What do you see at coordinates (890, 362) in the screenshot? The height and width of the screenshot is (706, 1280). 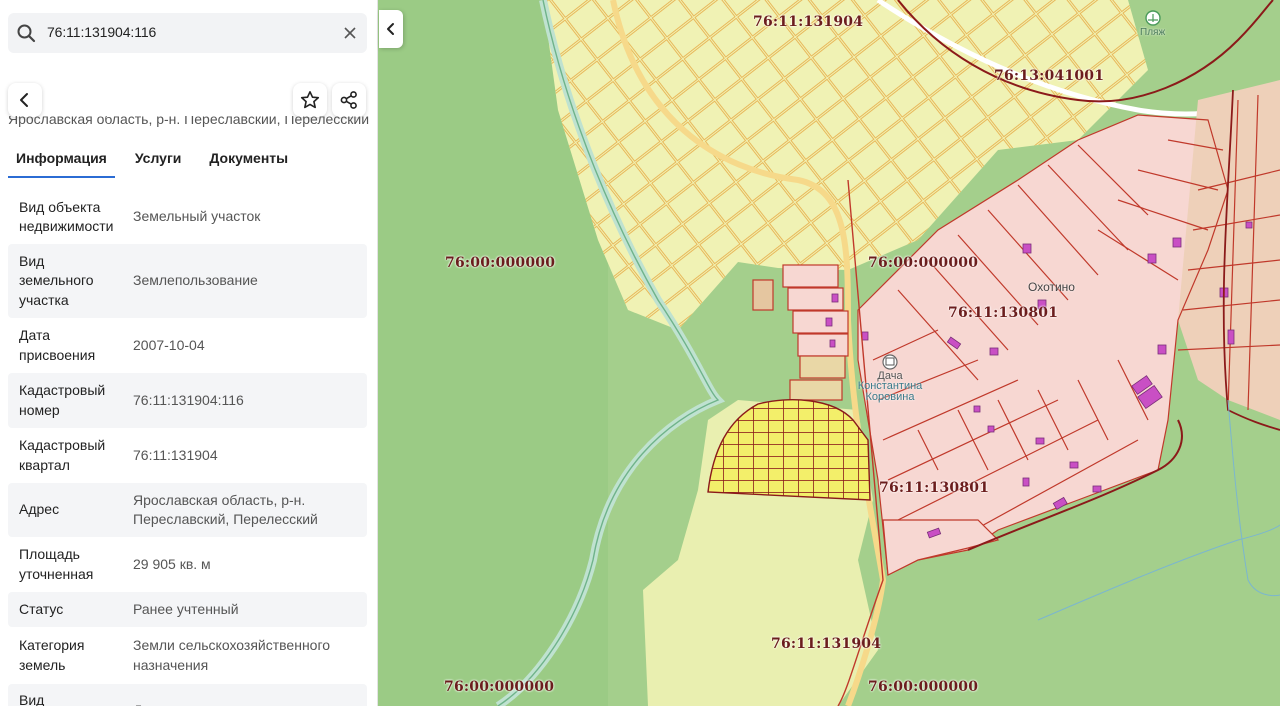 I see `museum-icon` at bounding box center [890, 362].